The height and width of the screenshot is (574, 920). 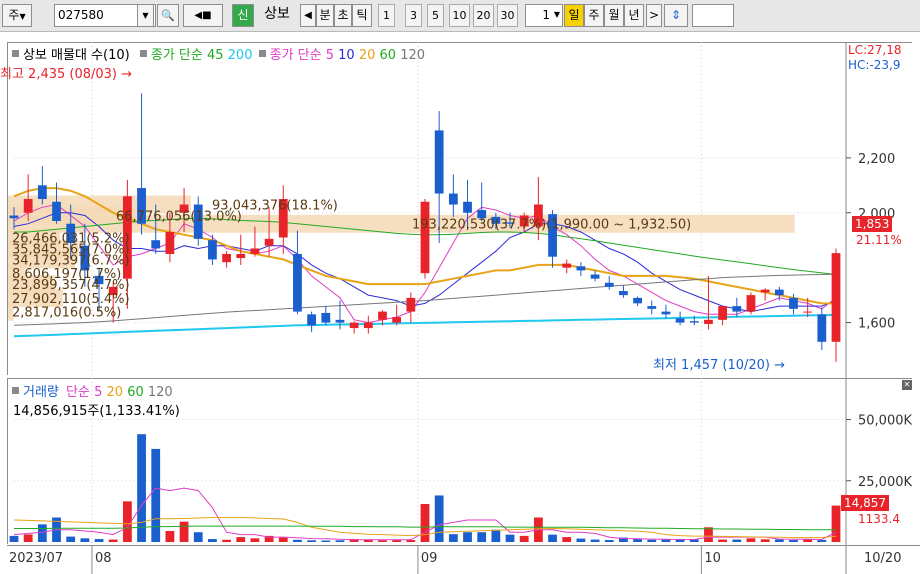 I want to click on x-tick-label: 10, so click(x=712, y=558).